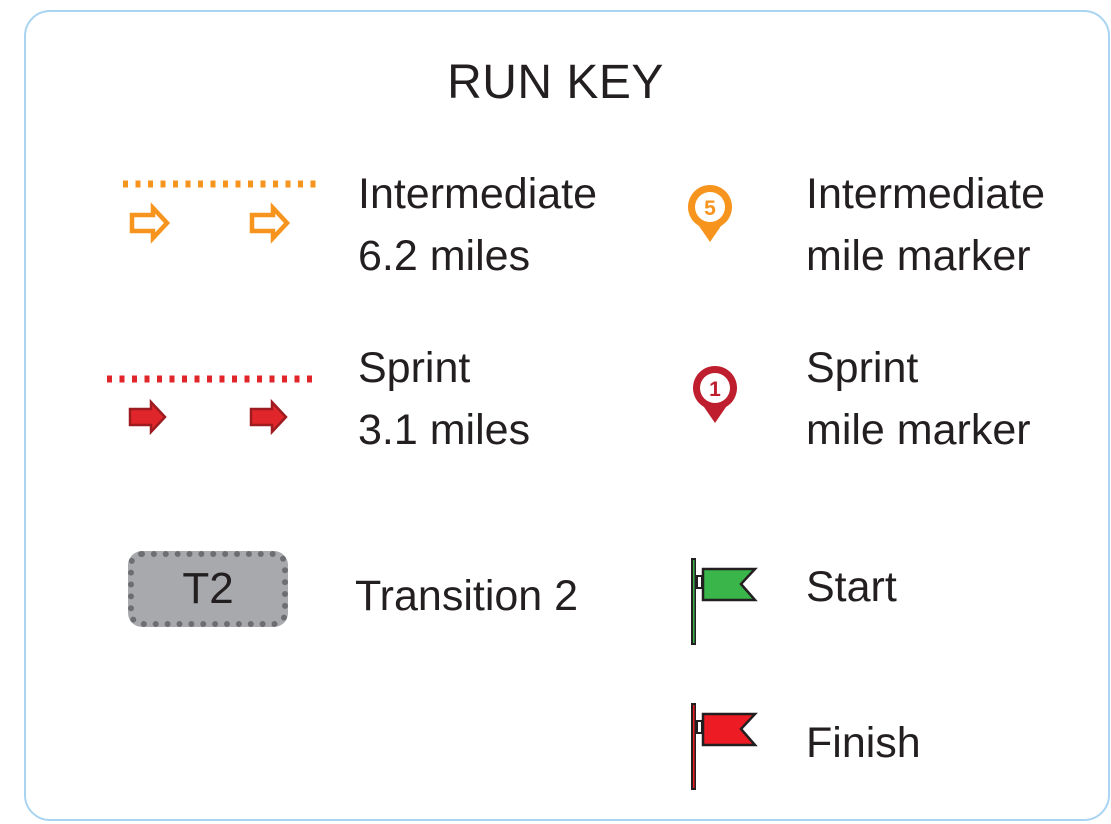 This screenshot has width=1111, height=824. I want to click on sprint-route-name: Sprint, so click(414, 368).